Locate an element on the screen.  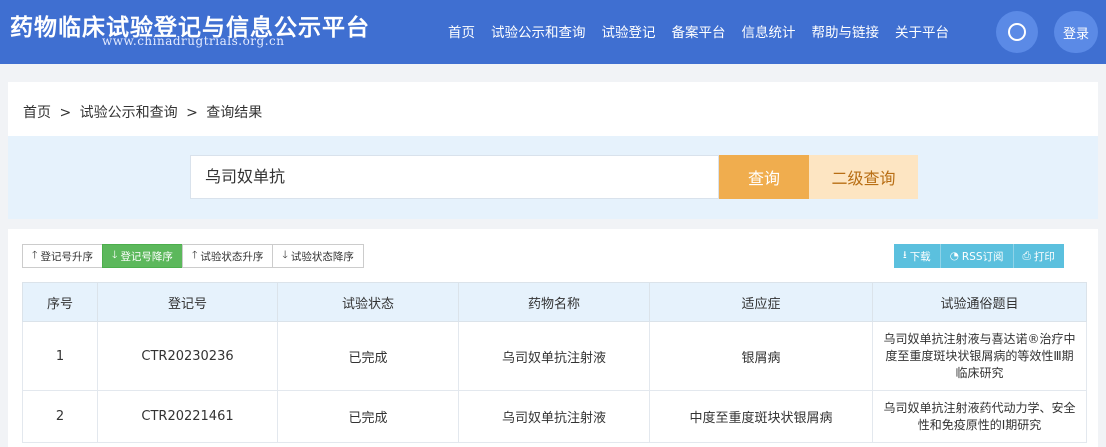
cell-title: 乌司奴单抗注射液与喜达诺®治疗中度至重度斑块状银屑病的等效性Ⅲ期临床研究 is located at coordinates (979, 356).